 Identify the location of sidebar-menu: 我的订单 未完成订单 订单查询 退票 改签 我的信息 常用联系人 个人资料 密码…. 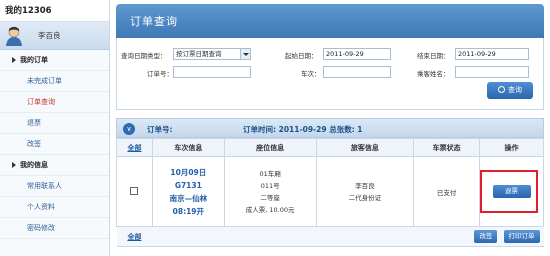
(54, 144).